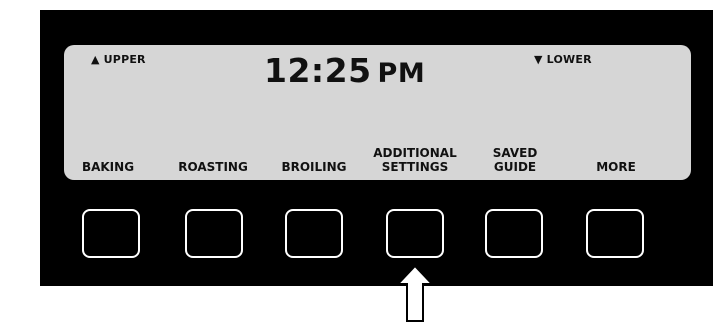 This screenshot has width=713, height=323. What do you see at coordinates (538, 59) in the screenshot?
I see `triangle-down-icon: ▼` at bounding box center [538, 59].